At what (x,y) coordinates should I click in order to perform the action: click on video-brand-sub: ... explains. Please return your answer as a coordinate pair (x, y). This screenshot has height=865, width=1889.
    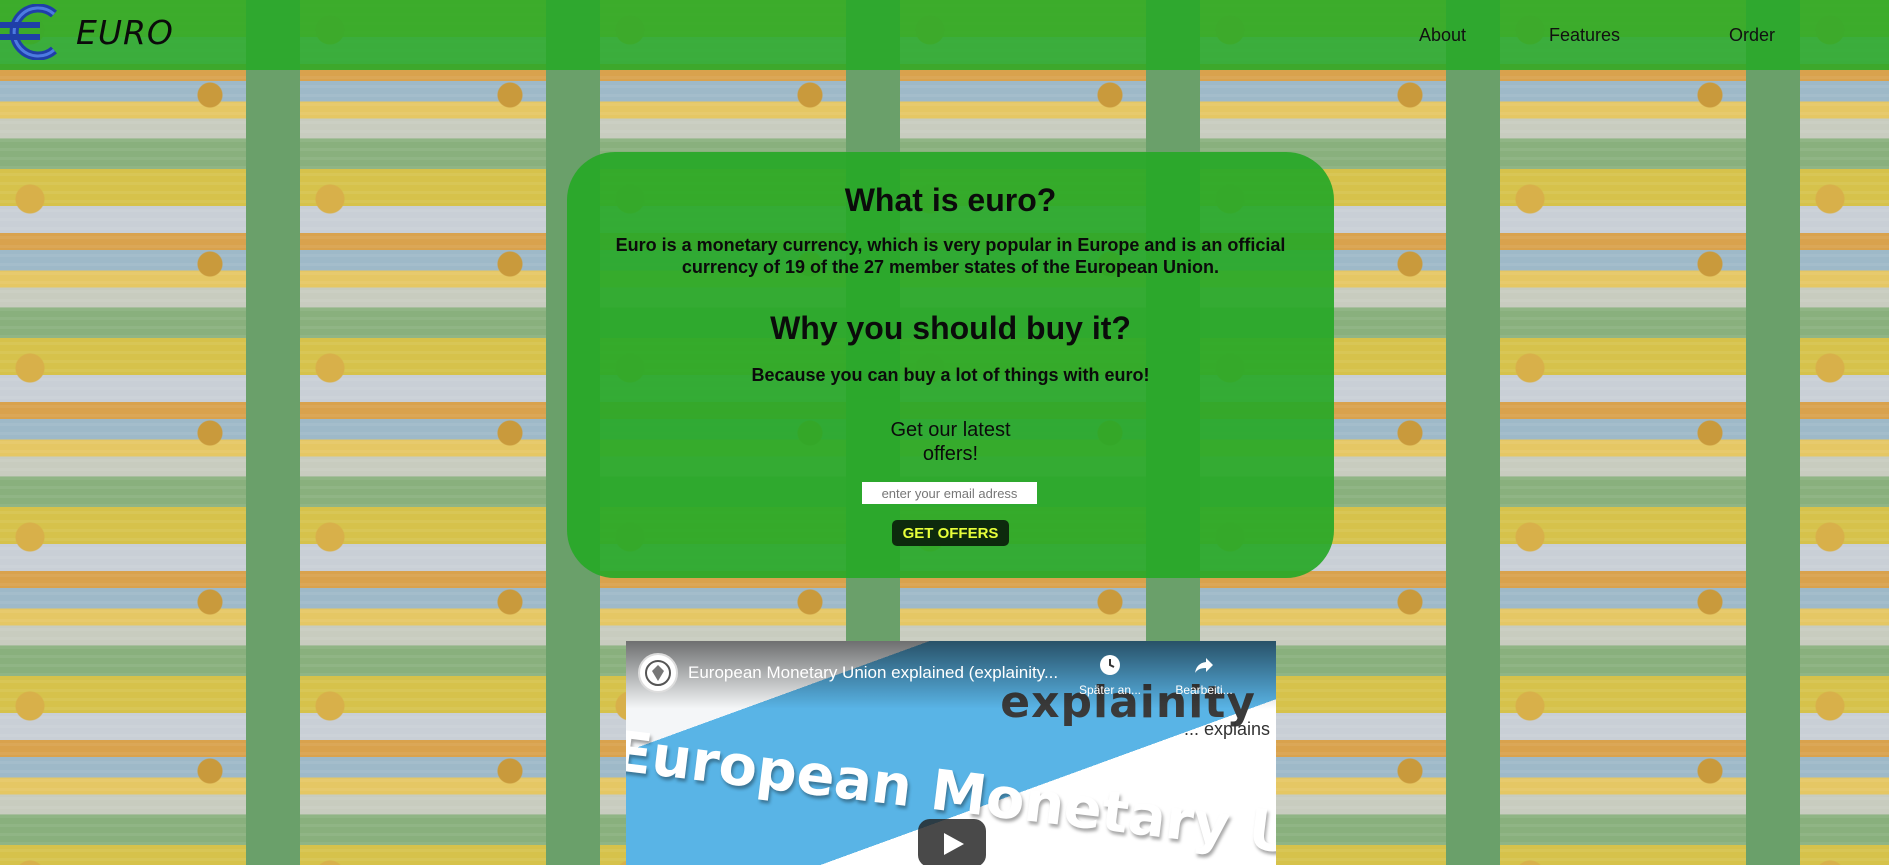
    Looking at the image, I should click on (1226, 729).